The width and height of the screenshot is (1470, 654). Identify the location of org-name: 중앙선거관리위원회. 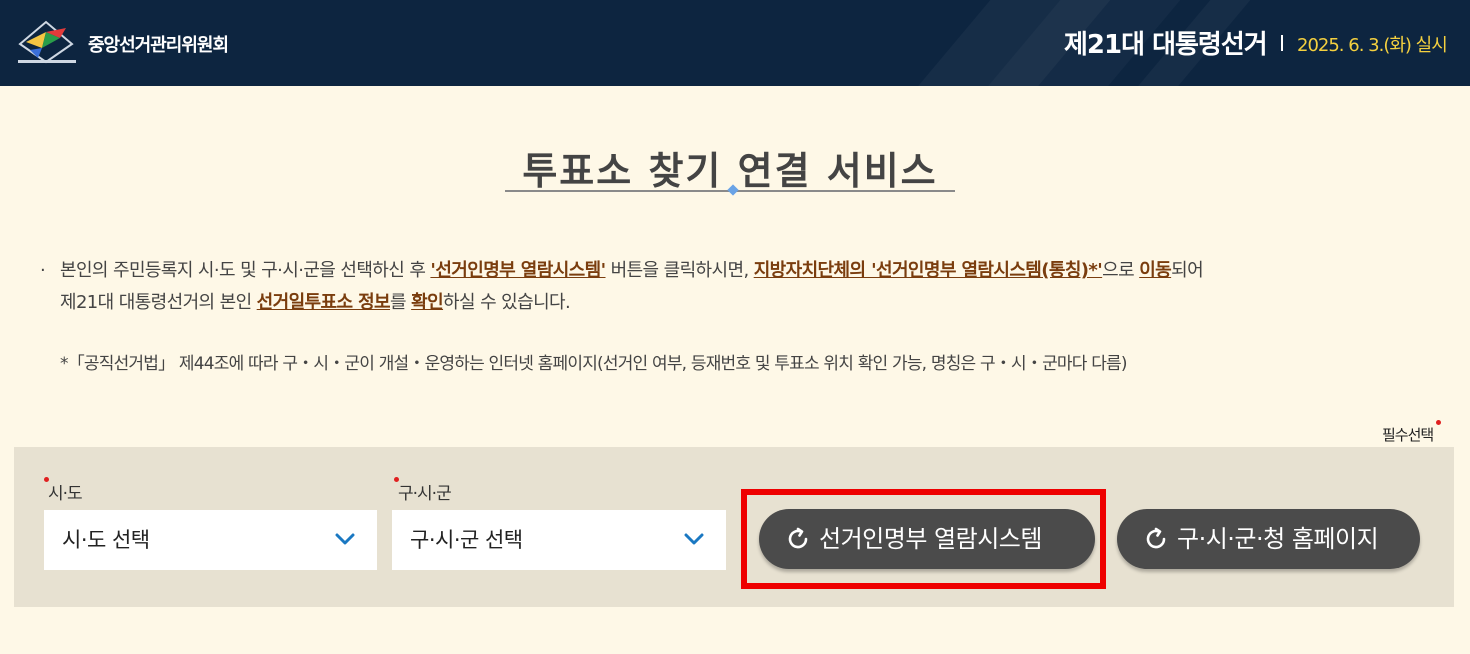
(158, 44).